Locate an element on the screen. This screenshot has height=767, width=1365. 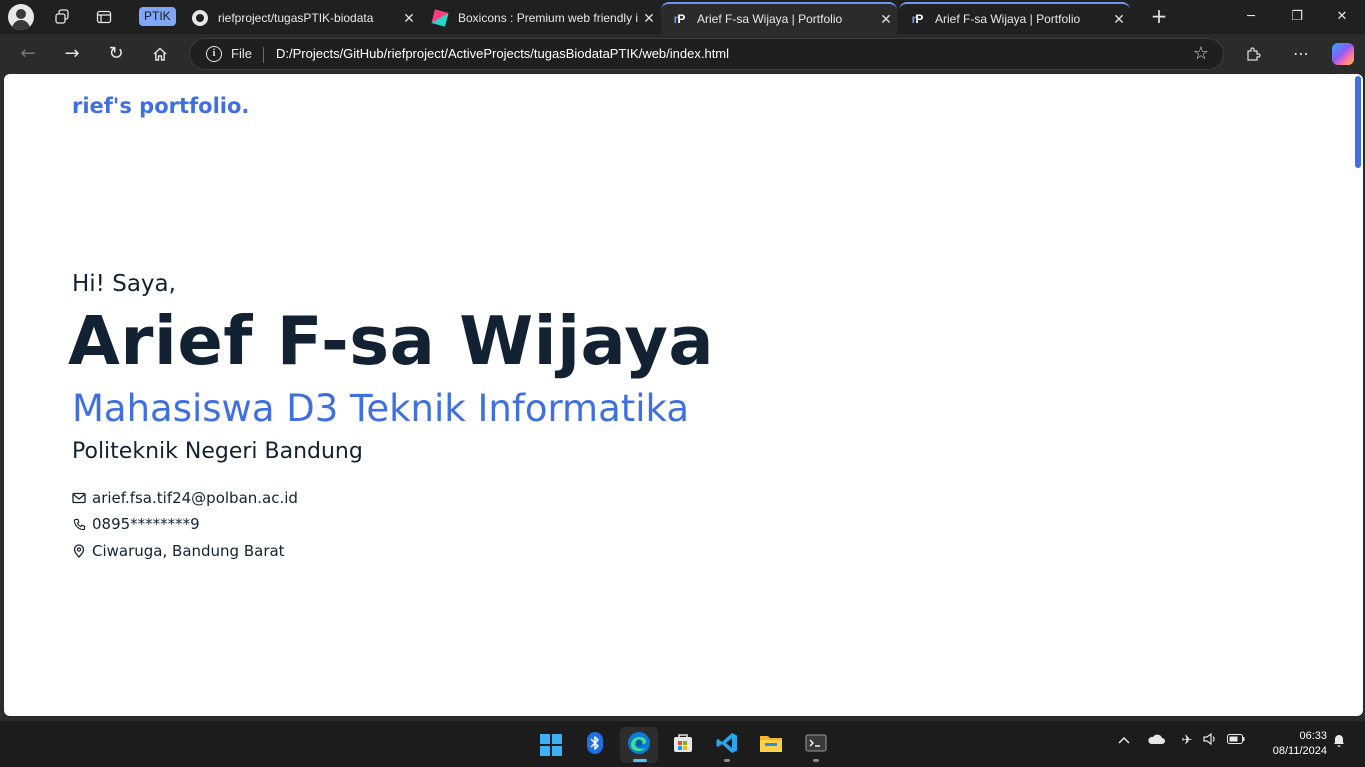
onedrive-icon is located at coordinates (1156, 741).